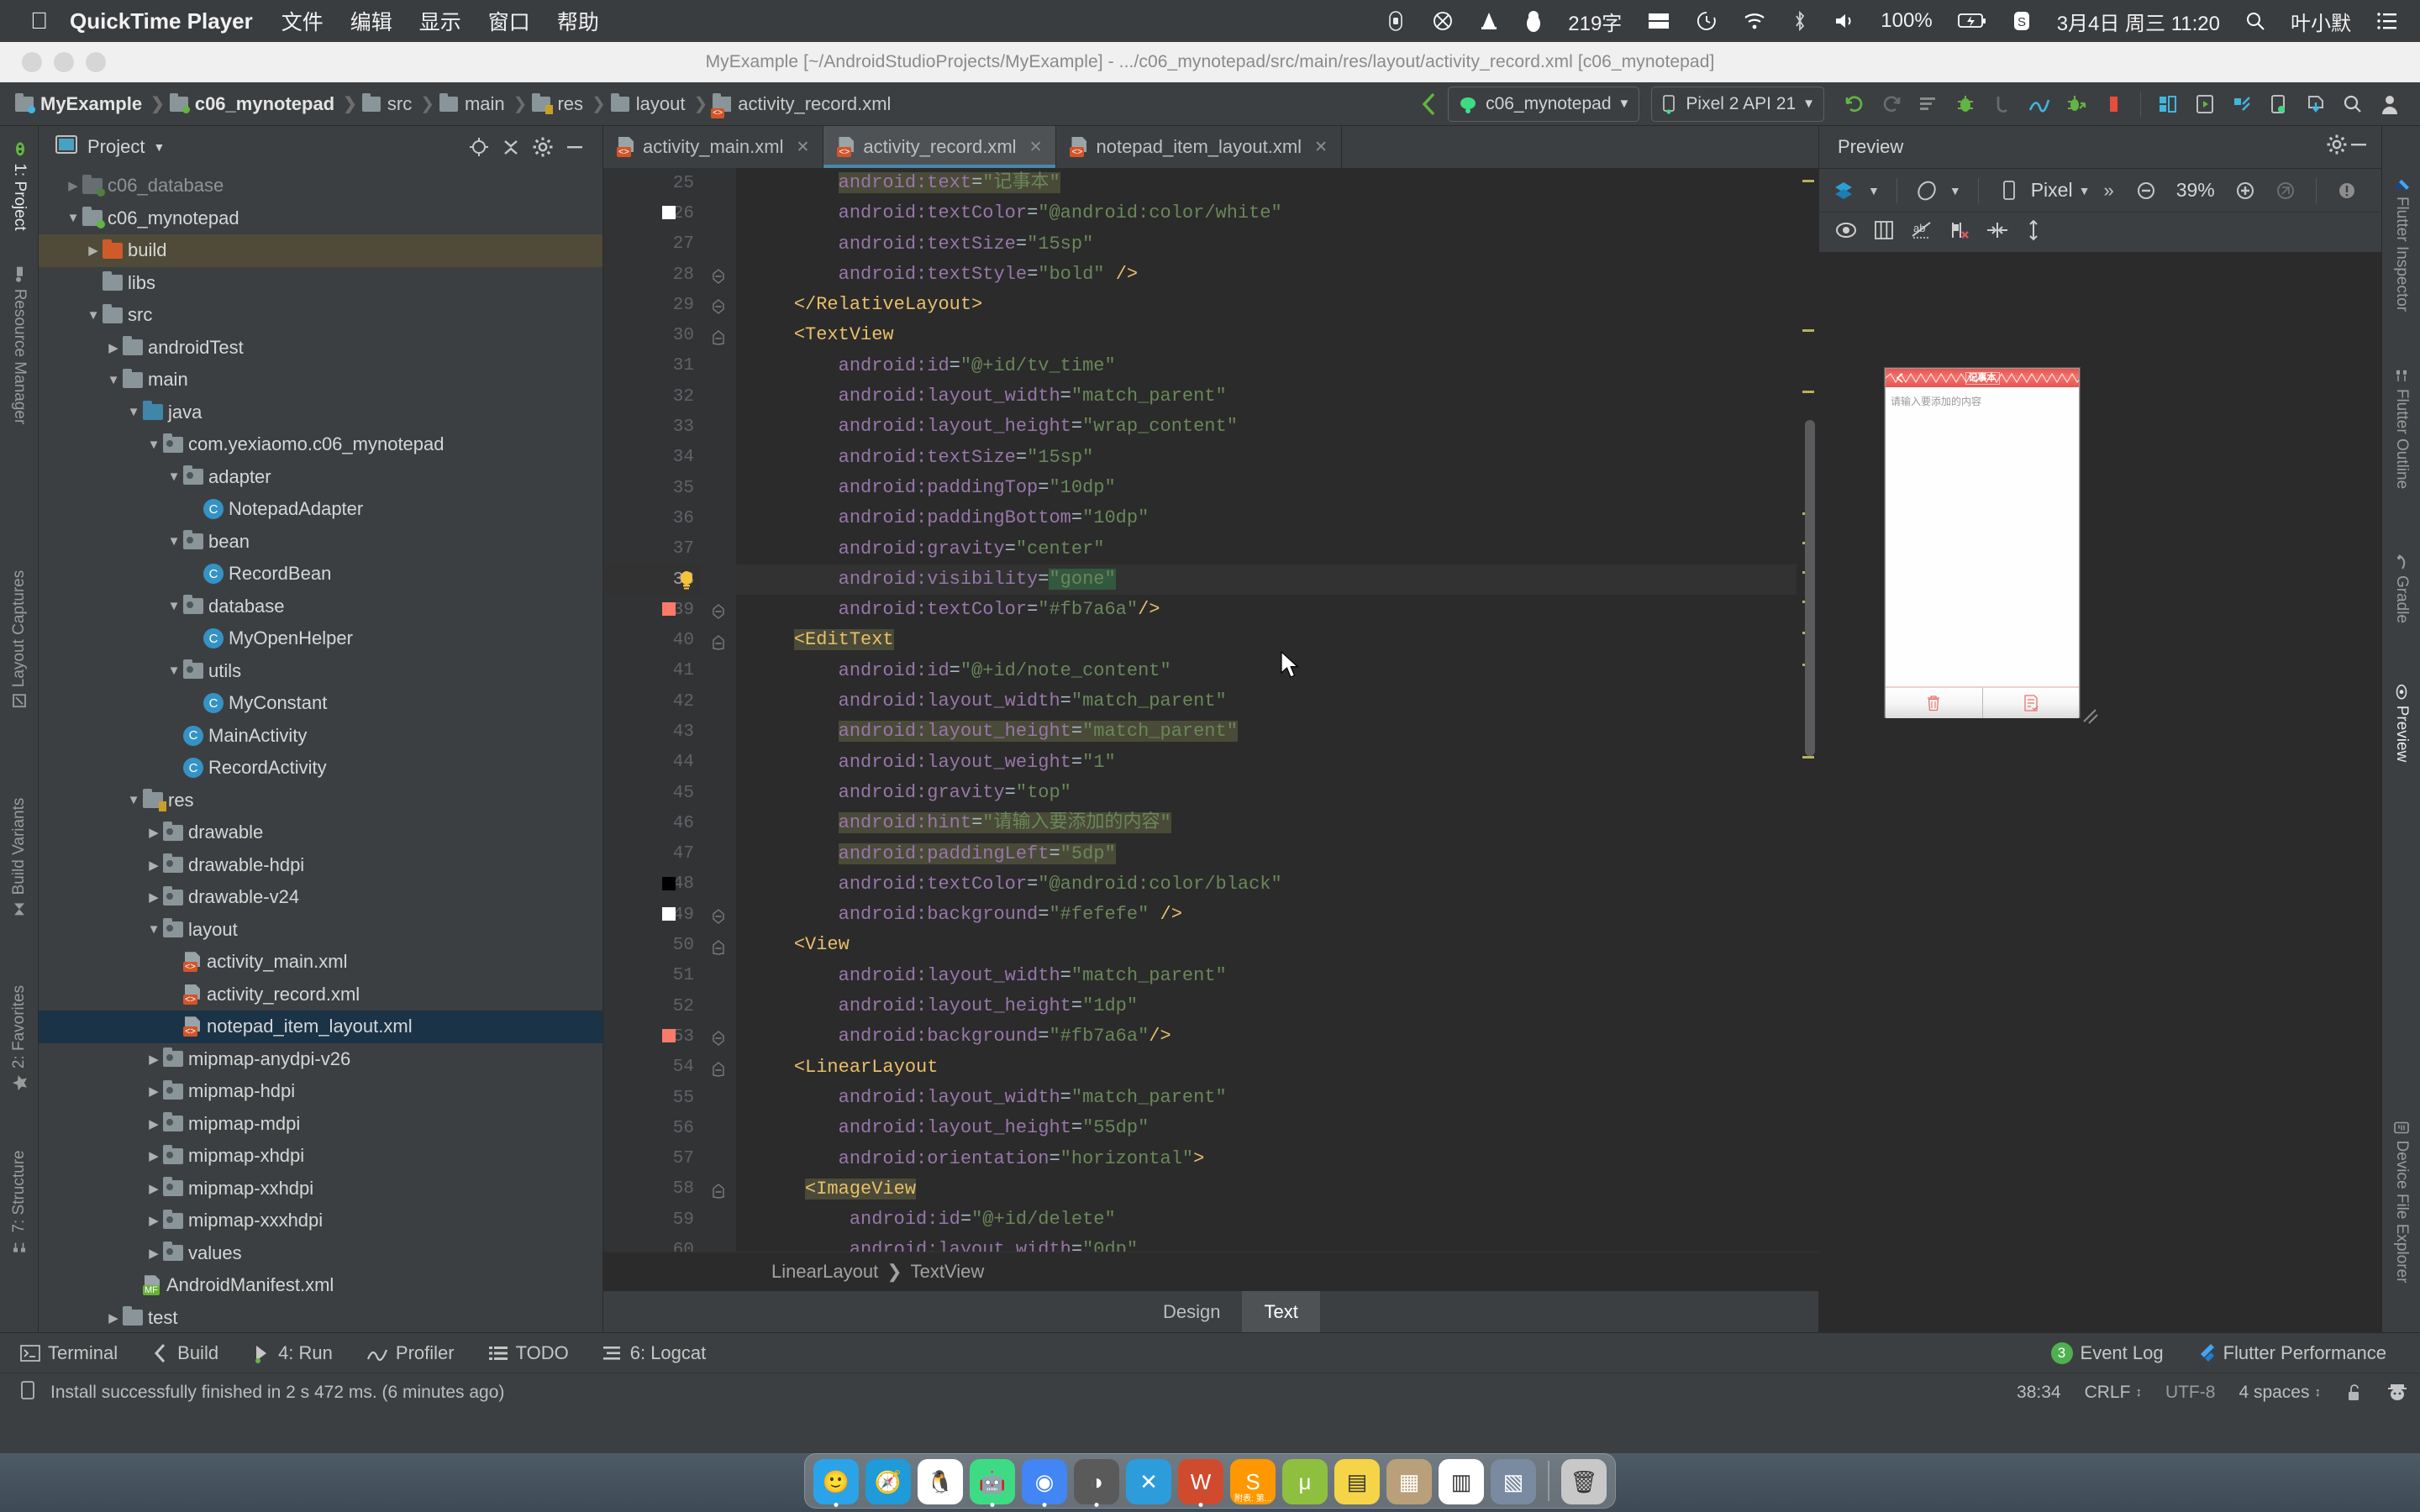 This screenshot has width=2420, height=1512. What do you see at coordinates (1513, 1481) in the screenshot?
I see `app-launcher-icon: ▧` at bounding box center [1513, 1481].